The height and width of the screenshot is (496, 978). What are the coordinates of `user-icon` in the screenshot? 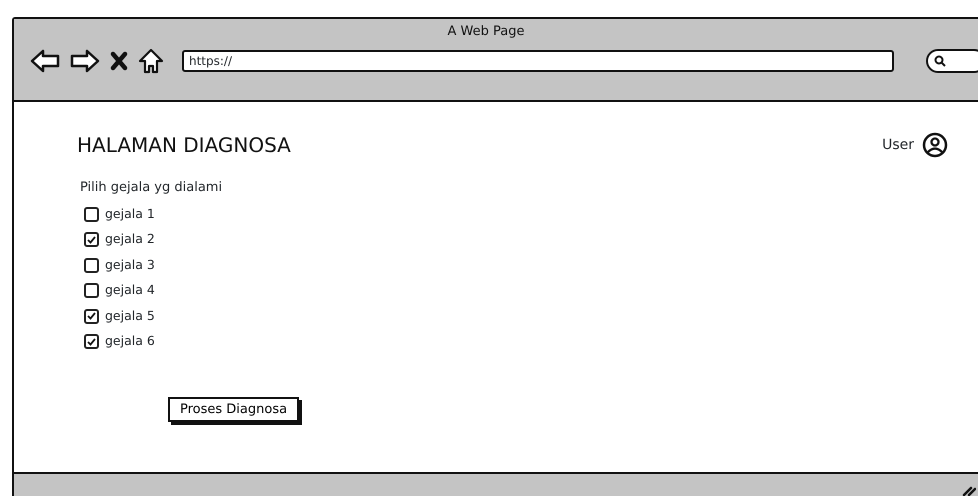 It's located at (935, 145).